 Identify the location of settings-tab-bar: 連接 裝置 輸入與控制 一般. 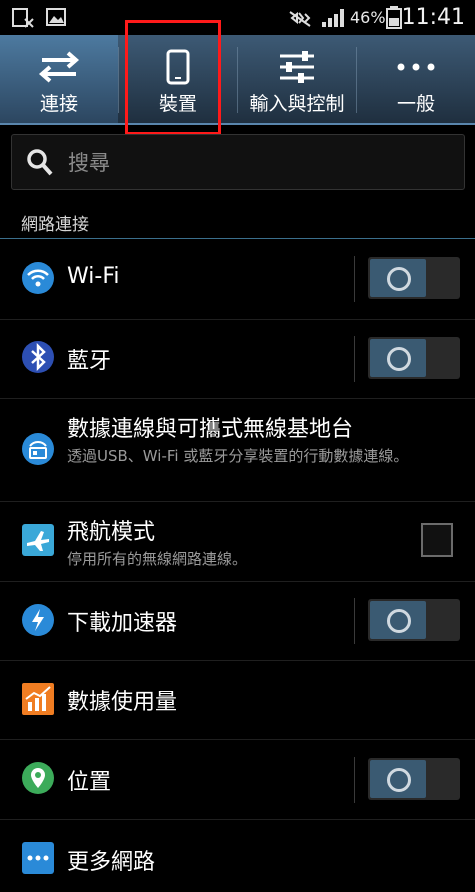
(237, 80).